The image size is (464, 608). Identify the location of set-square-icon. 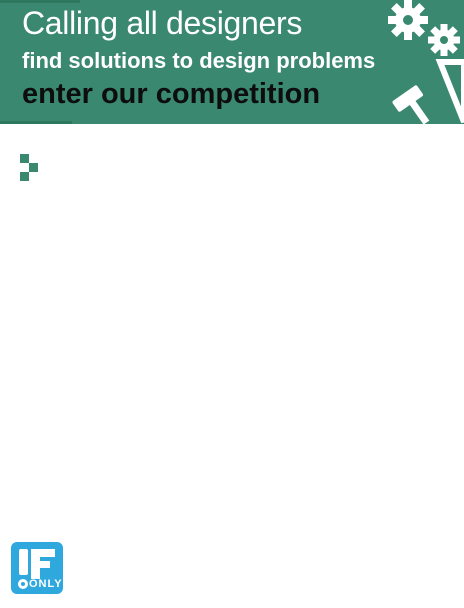
(449, 91).